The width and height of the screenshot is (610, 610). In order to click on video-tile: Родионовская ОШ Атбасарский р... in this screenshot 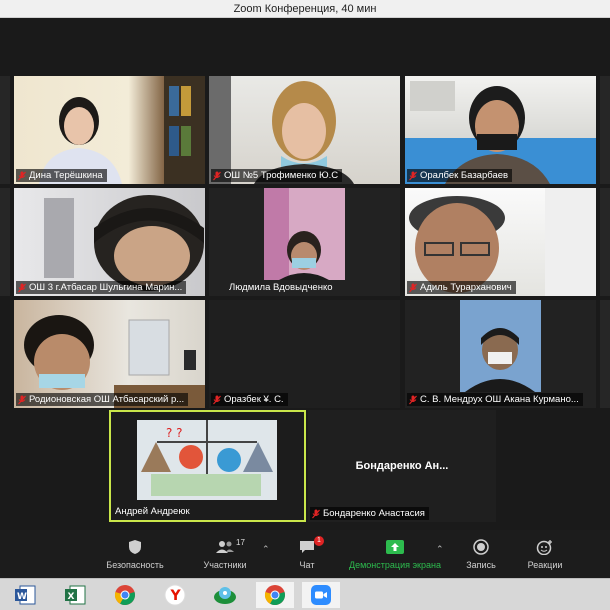, I will do `click(109, 354)`.